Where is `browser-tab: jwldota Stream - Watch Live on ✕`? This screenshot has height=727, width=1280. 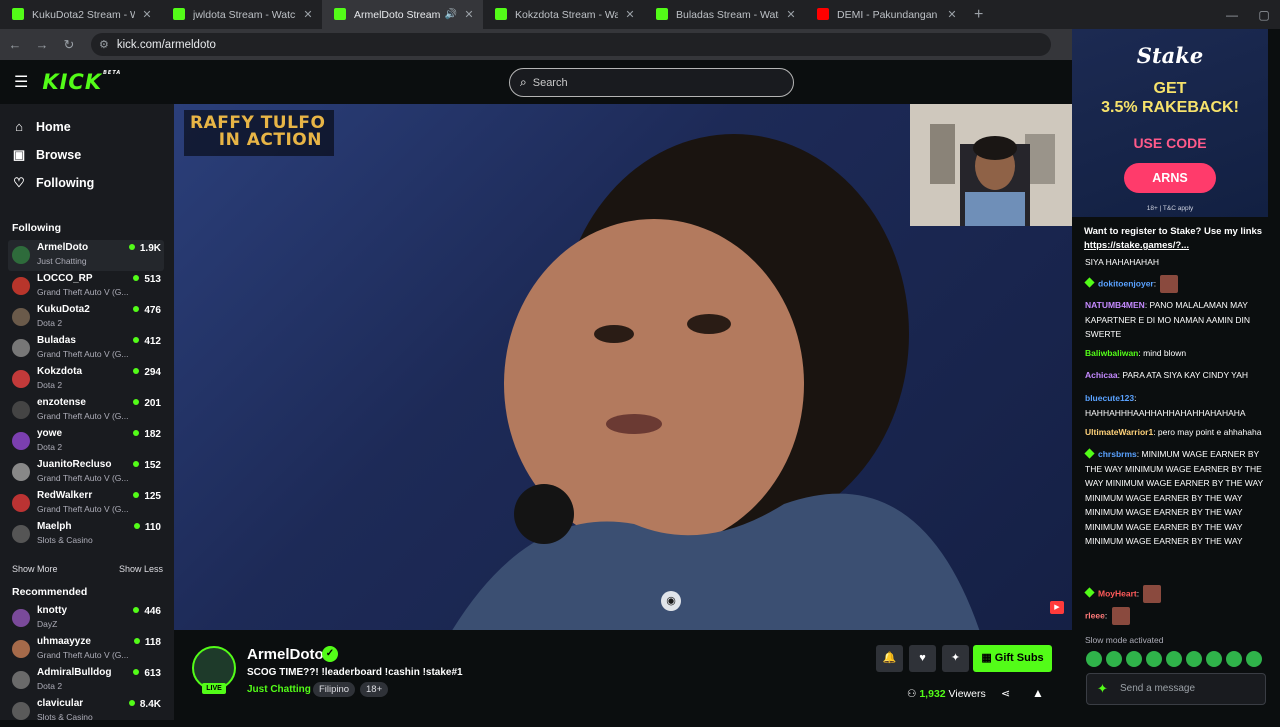
browser-tab: jwldota Stream - Watch Live on ✕ is located at coordinates (241, 14).